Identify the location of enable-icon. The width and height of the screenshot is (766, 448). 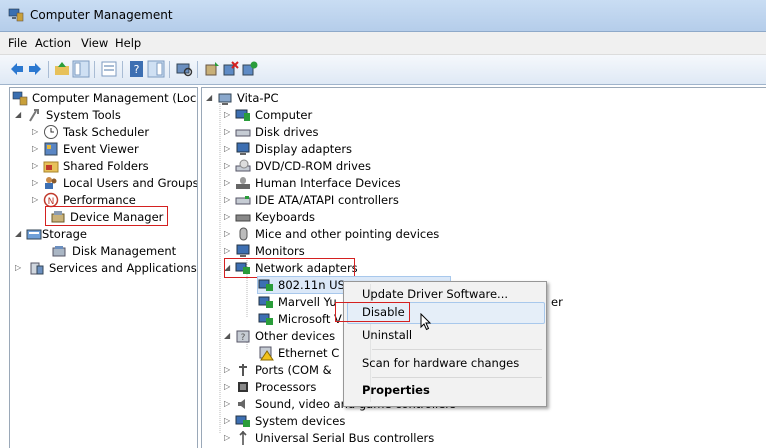
(250, 69).